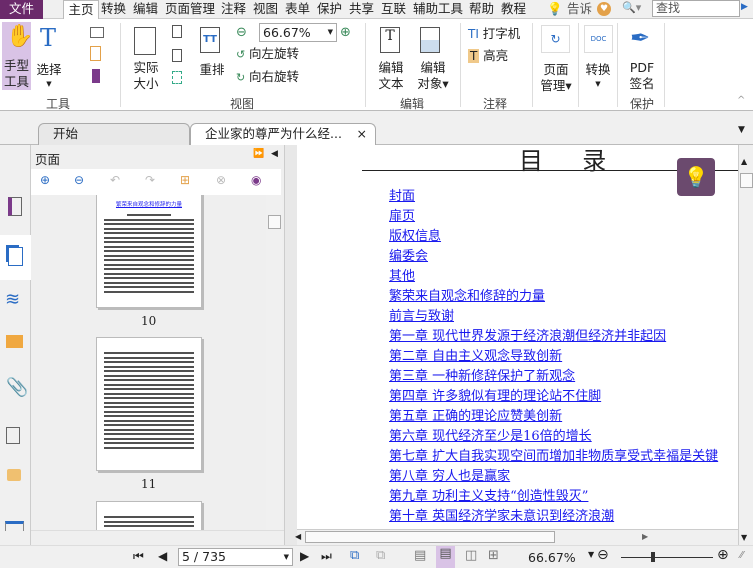  Describe the element at coordinates (420, 555) in the screenshot. I see `single-page-icon: ▤` at that location.